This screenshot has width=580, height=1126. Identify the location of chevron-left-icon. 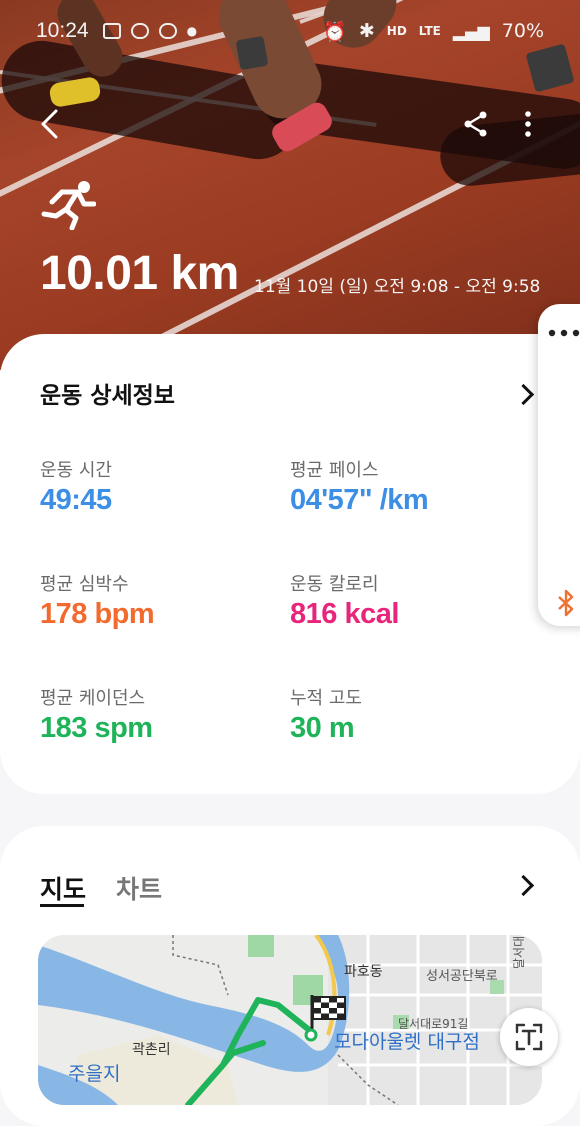
(49, 124).